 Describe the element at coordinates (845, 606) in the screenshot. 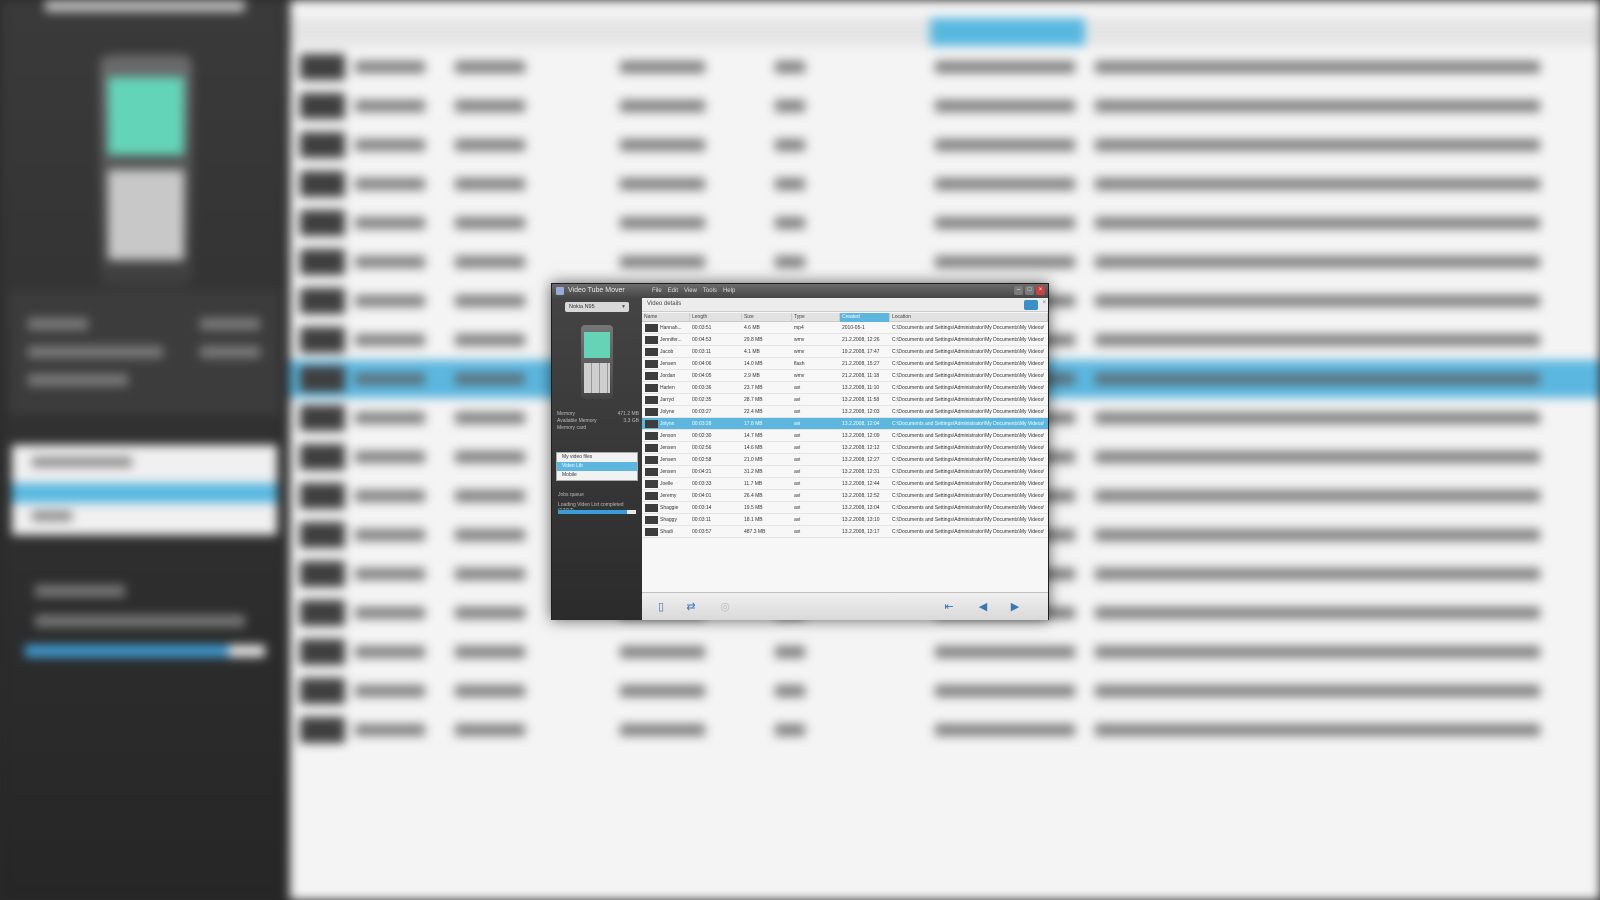

I see `bottom-toolbar: ▯ ⇄ ◎ ⇤ ◀ ▶` at that location.